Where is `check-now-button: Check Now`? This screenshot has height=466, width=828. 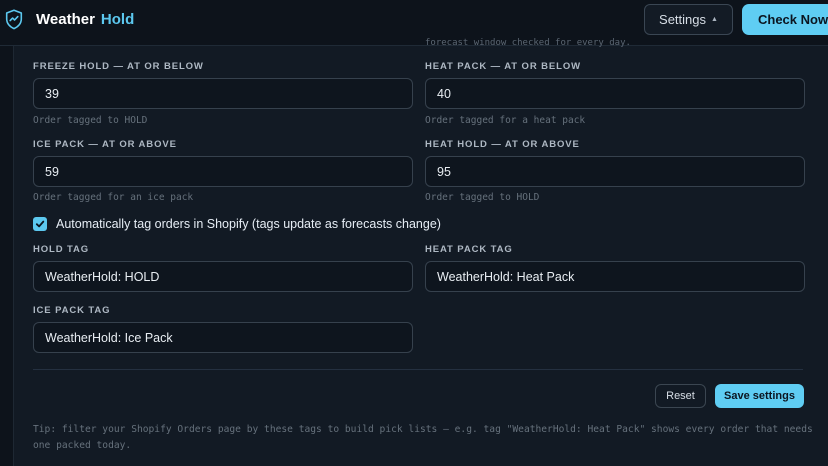 check-now-button: Check Now is located at coordinates (785, 19).